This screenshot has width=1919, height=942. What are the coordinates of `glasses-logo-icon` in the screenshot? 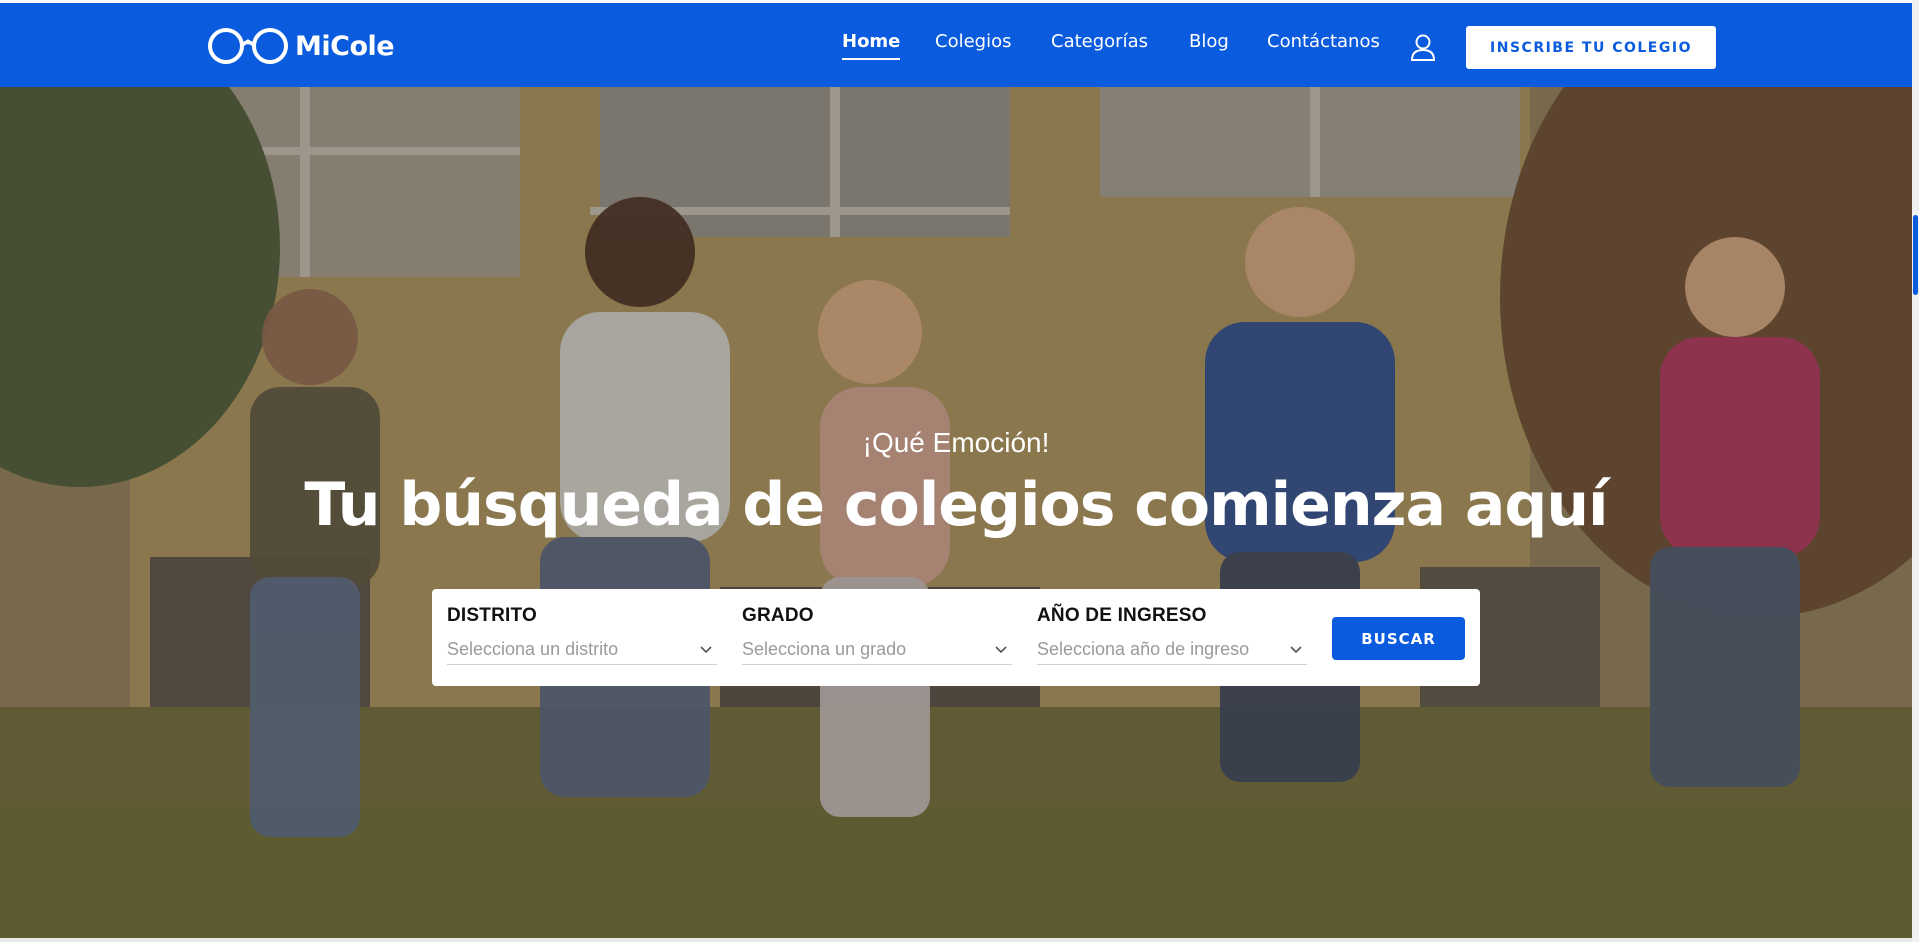 It's located at (248, 46).